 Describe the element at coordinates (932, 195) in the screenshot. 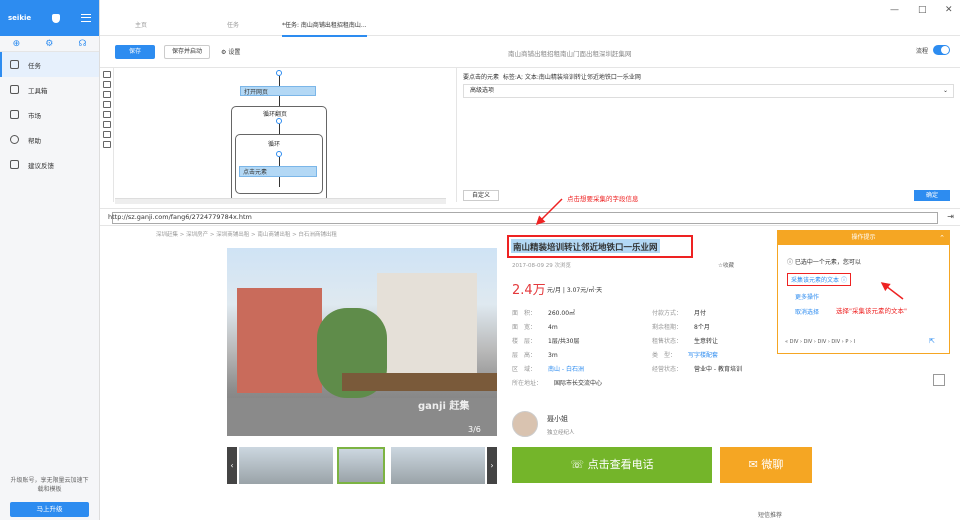

I see `confirm-button: 确定` at that location.